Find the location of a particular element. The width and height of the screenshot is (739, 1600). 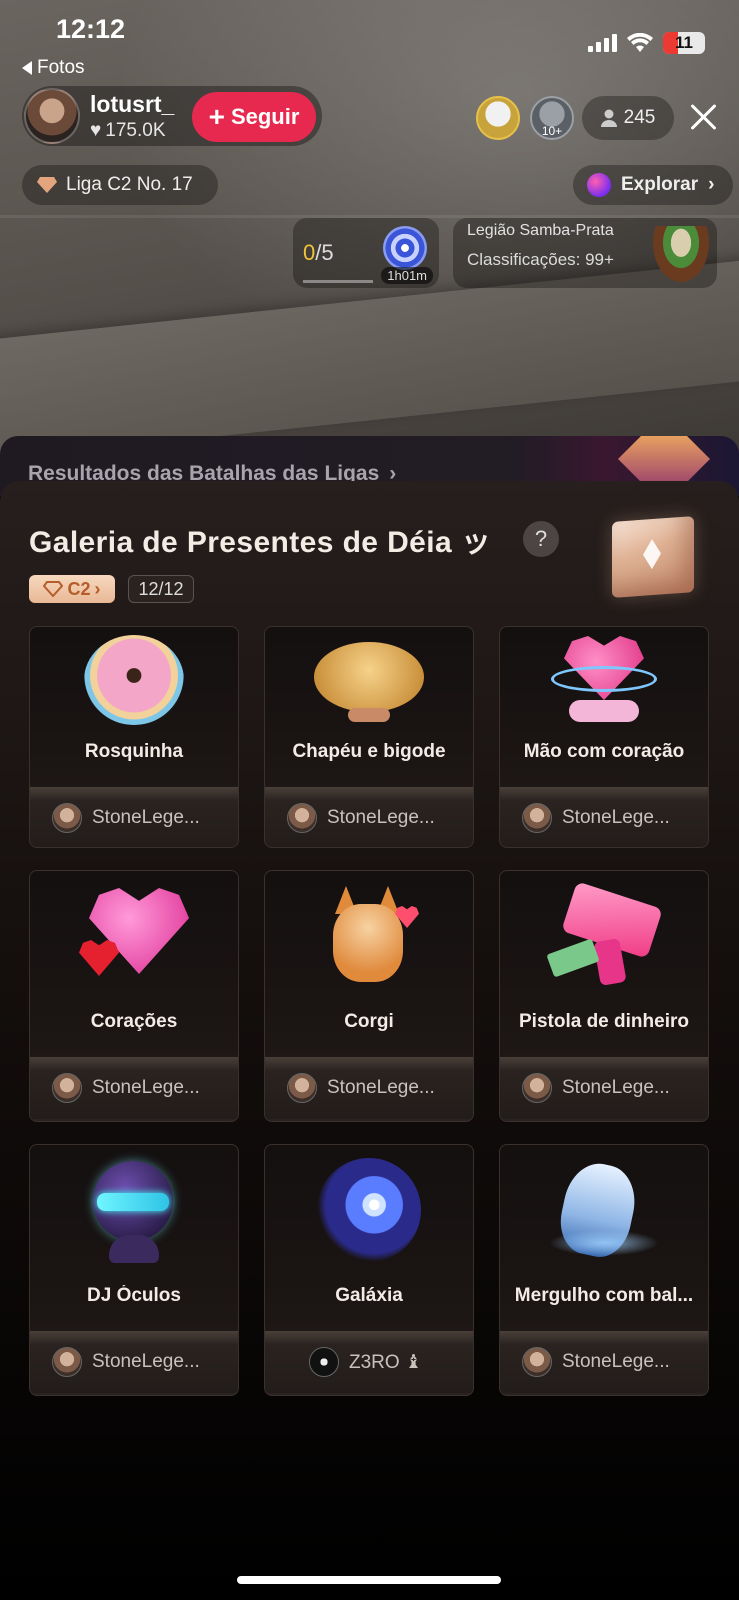

goal-timer: 1h01m is located at coordinates (407, 275).